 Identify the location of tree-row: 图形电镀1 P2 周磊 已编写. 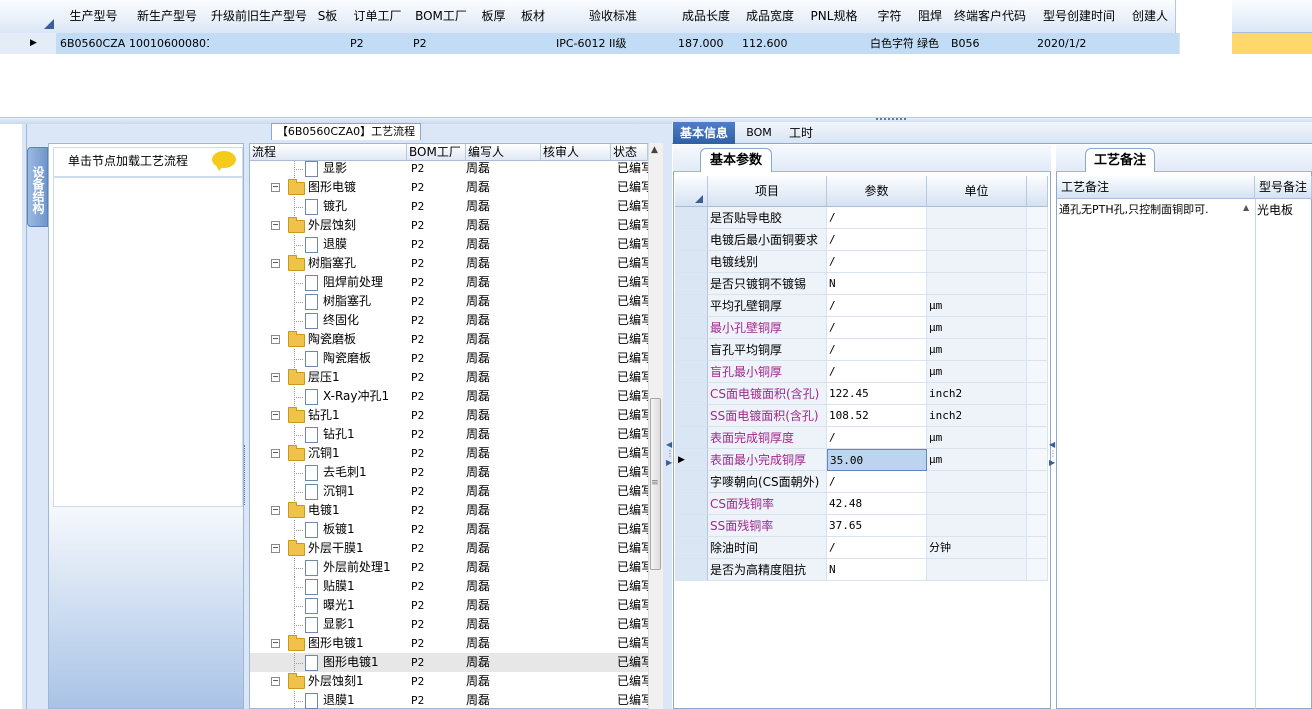
(449, 662).